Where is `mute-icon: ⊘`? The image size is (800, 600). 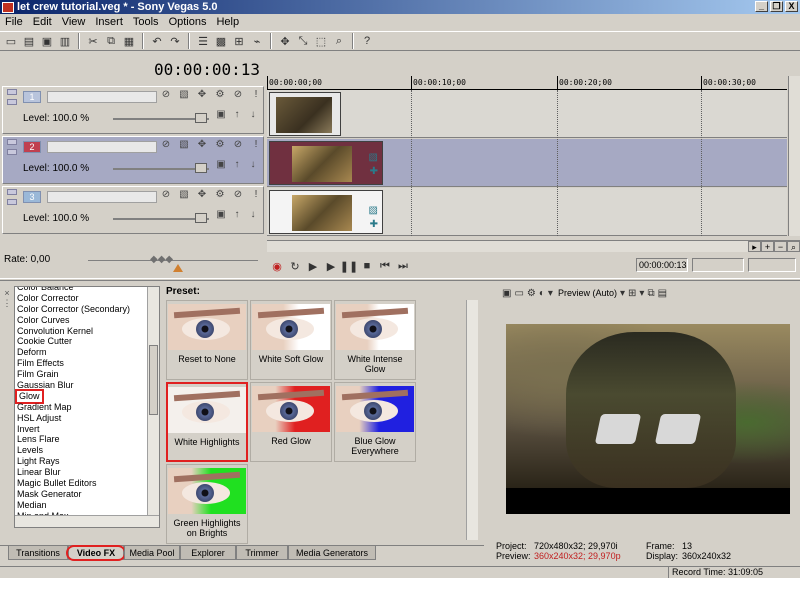
mute-icon: ⊘ is located at coordinates (238, 146).